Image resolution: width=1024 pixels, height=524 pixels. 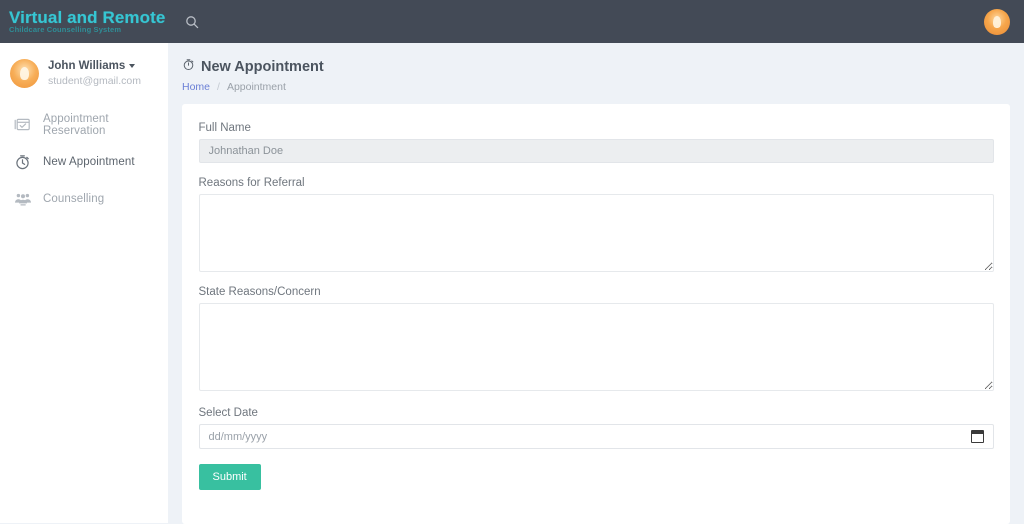 I want to click on chevron-down-icon, so click(x=132, y=66).